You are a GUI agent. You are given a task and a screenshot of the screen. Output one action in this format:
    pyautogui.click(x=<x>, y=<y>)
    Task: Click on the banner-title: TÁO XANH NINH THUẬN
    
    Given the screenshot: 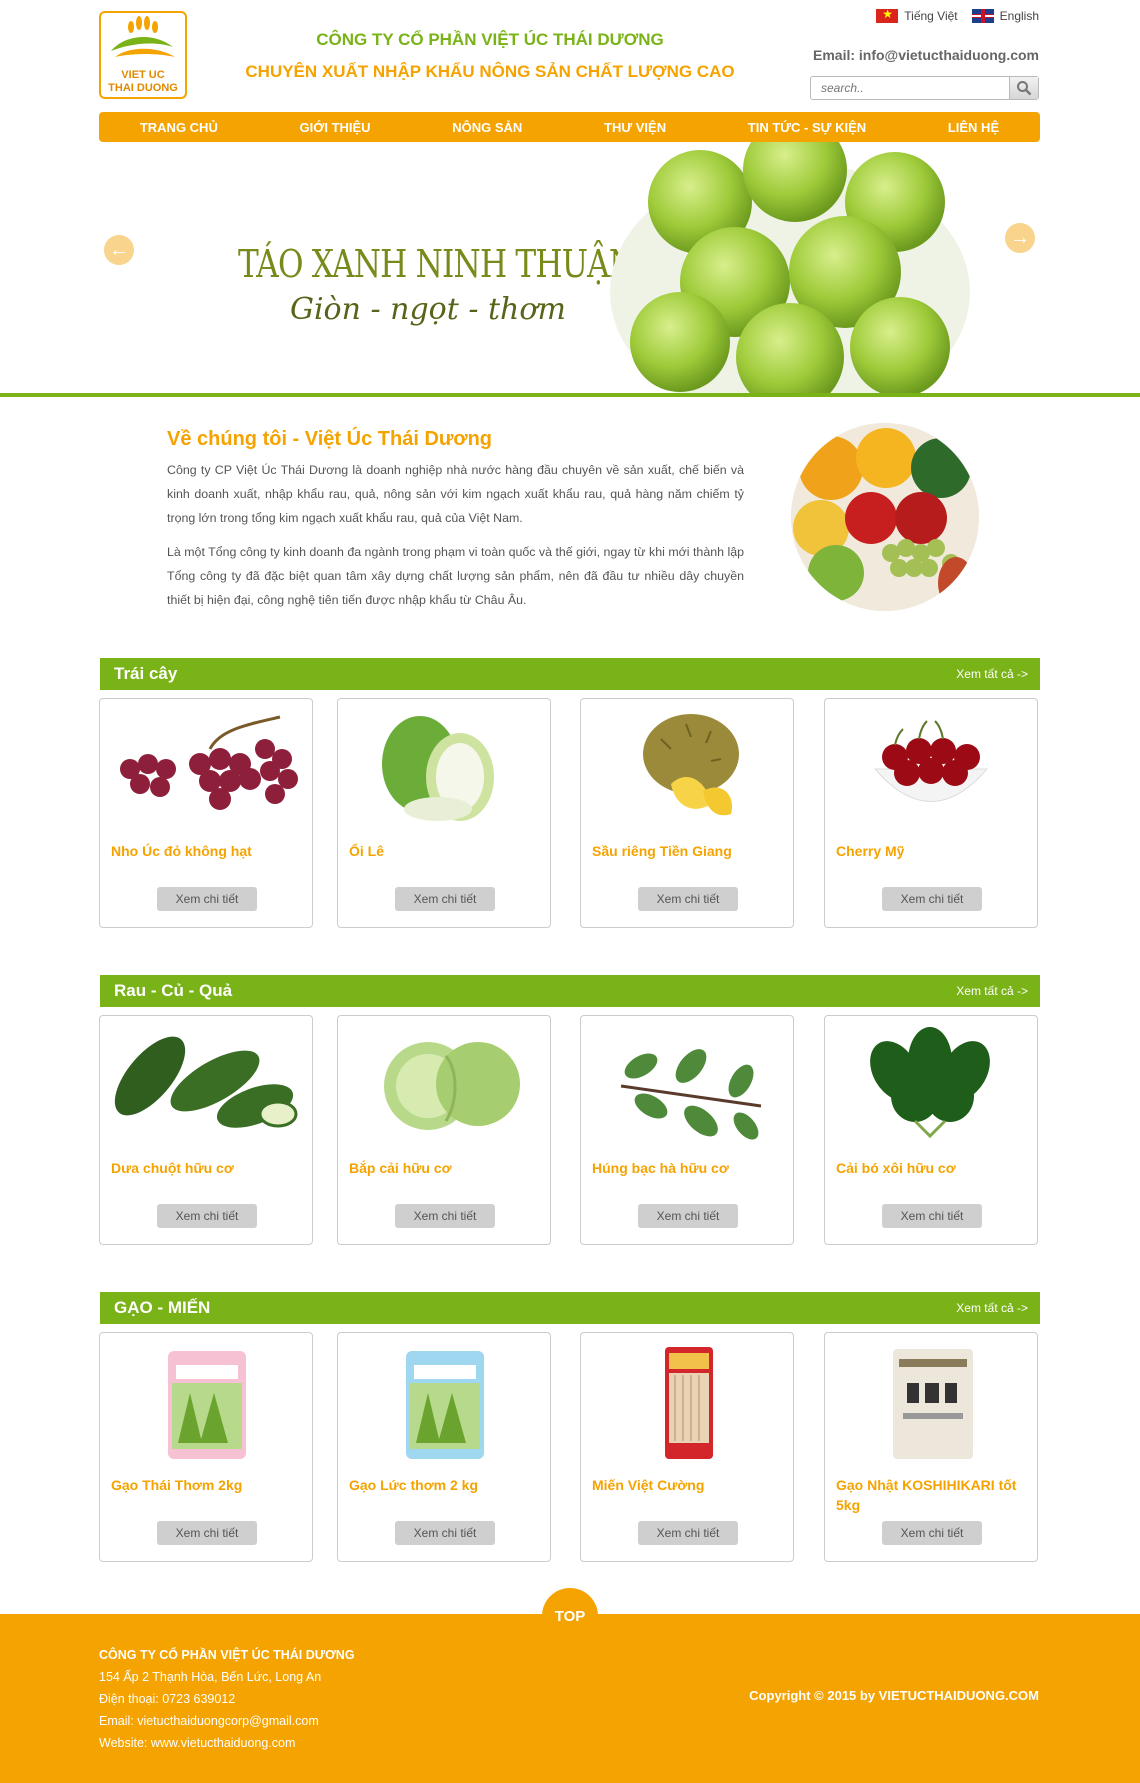 What is the action you would take?
    pyautogui.click(x=437, y=264)
    